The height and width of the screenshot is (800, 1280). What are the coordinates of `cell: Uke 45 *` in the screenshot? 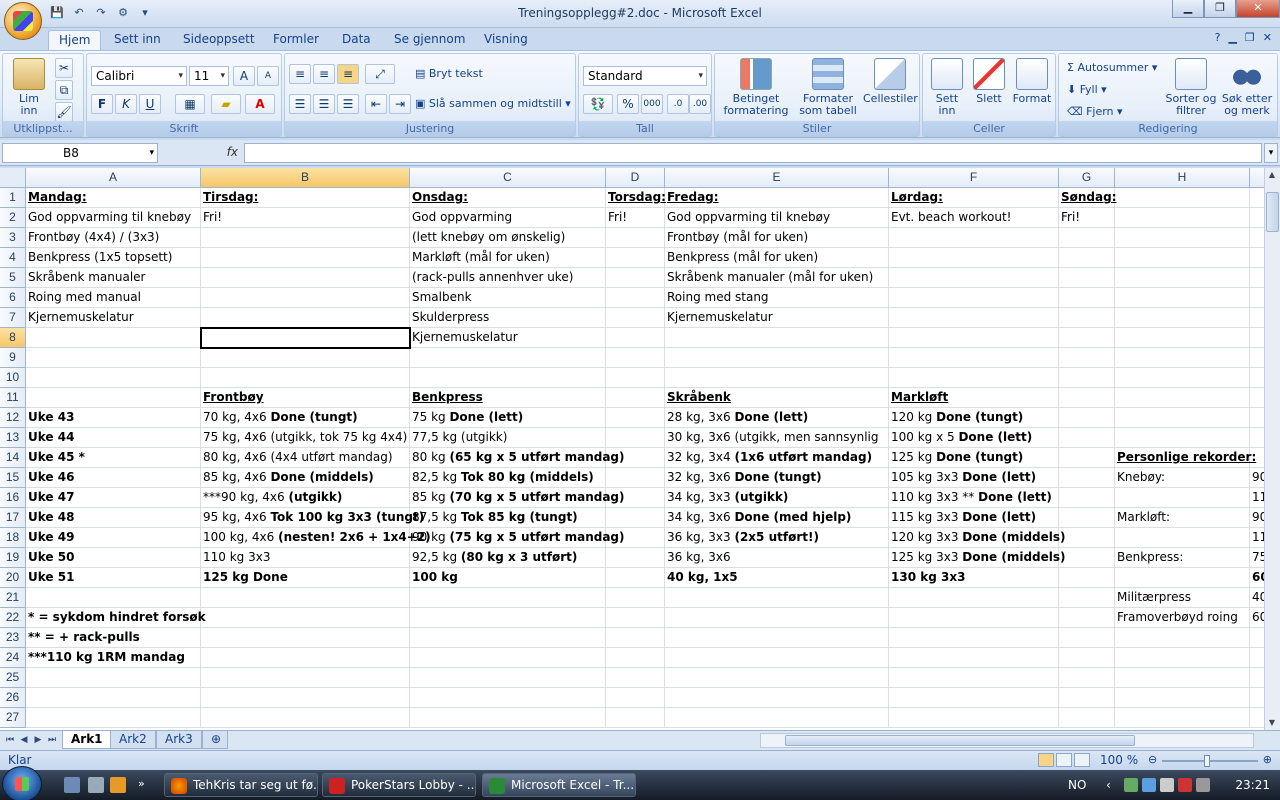 It's located at (113, 458).